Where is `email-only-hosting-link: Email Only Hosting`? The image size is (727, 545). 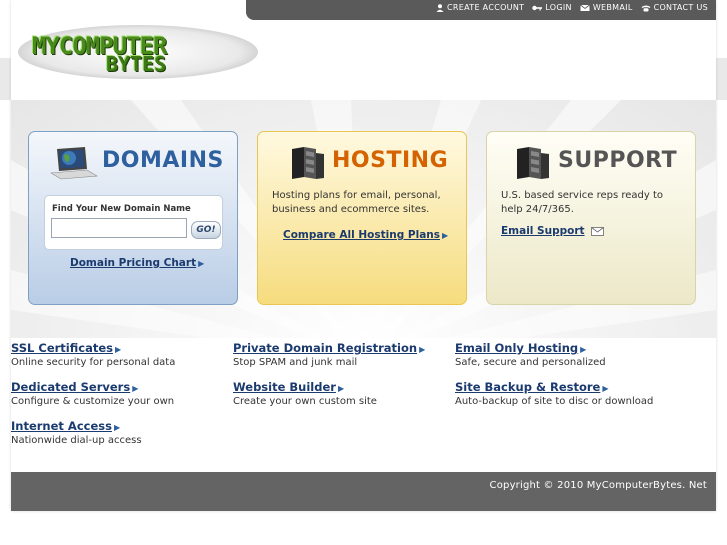
email-only-hosting-link: Email Only Hosting is located at coordinates (516, 348).